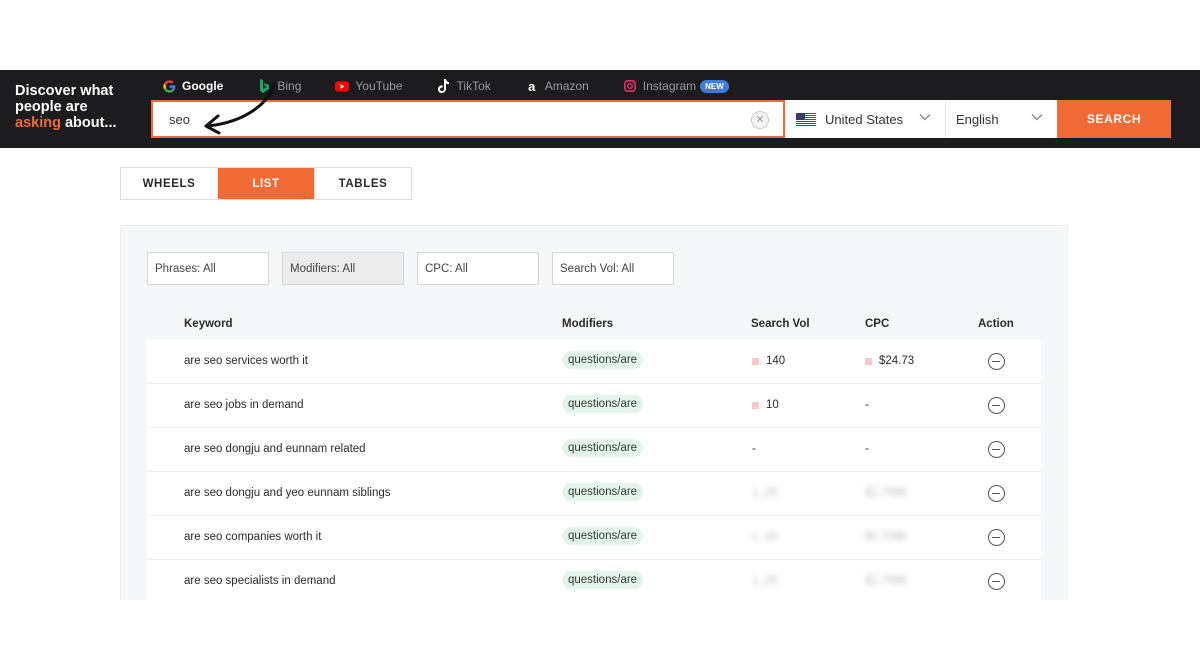  What do you see at coordinates (208, 268) in the screenshot?
I see `phrases-filter: Phrases: All` at bounding box center [208, 268].